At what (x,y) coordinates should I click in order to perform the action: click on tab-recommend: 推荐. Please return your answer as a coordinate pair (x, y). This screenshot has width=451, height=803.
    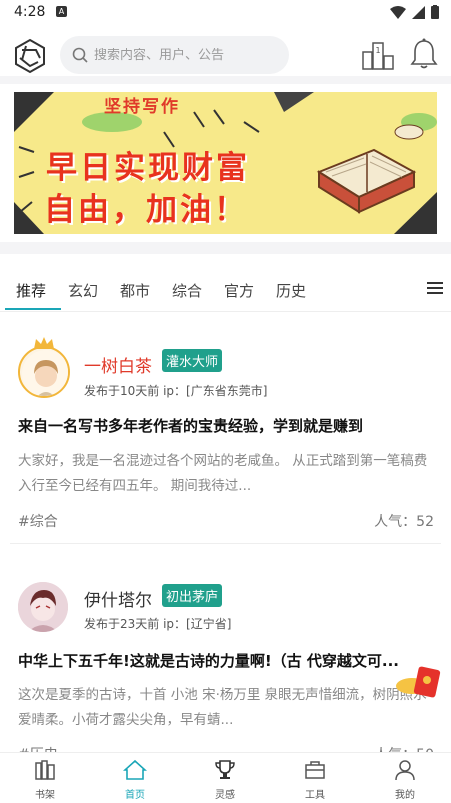
    Looking at the image, I should click on (31, 290).